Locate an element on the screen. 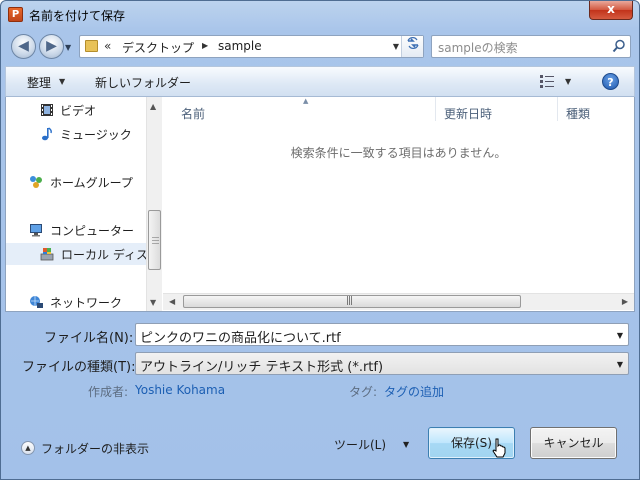 This screenshot has height=480, width=640. folder-icon is located at coordinates (91, 46).